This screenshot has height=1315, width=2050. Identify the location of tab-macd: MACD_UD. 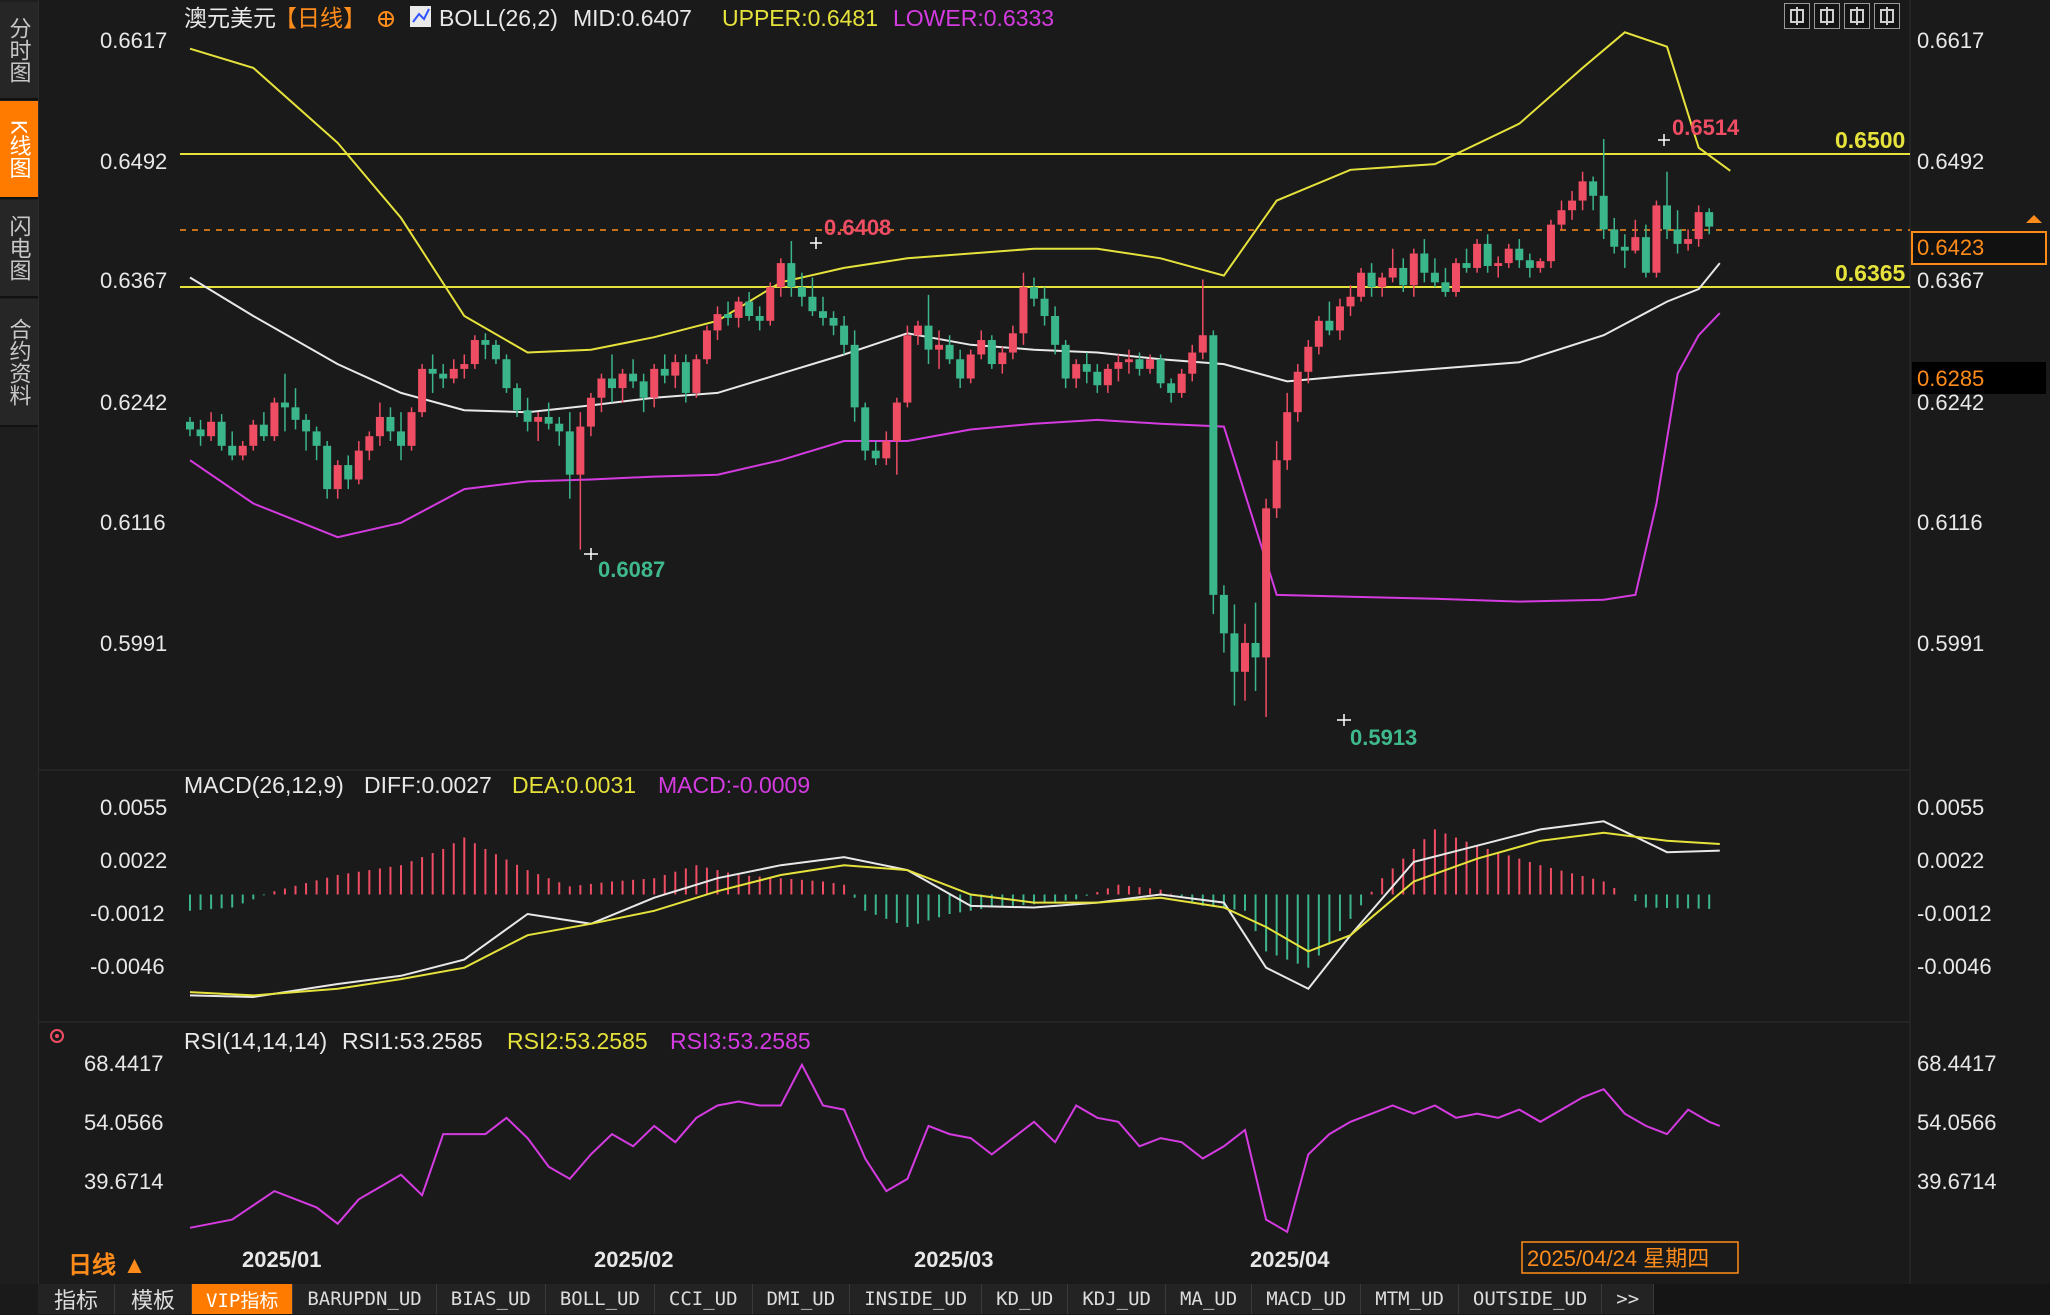
(1307, 1299).